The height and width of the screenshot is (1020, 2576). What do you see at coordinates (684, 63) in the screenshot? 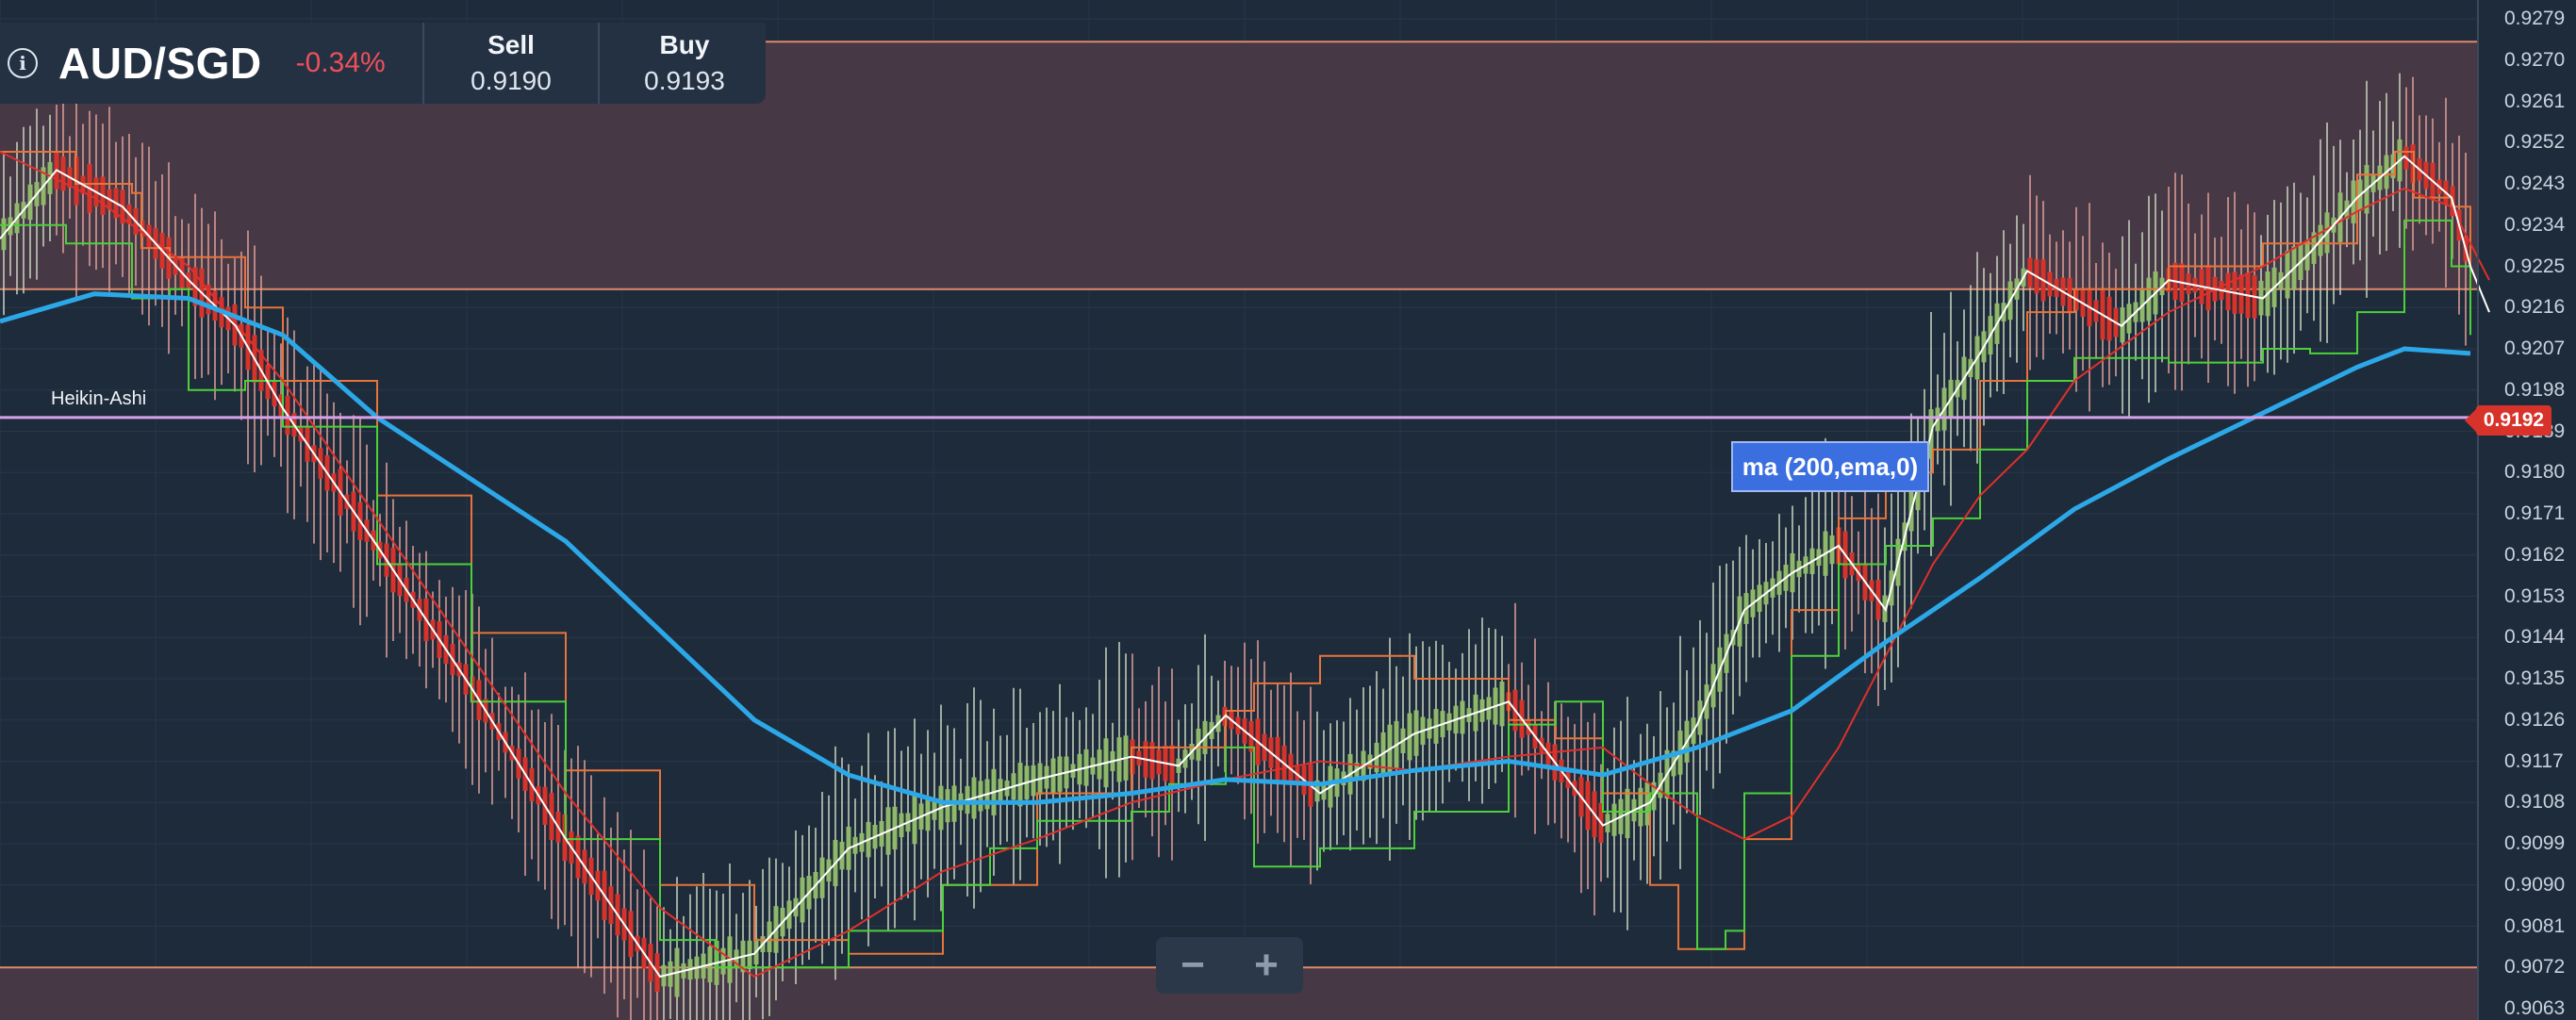
I see `buy-button: Buy 0.9193` at bounding box center [684, 63].